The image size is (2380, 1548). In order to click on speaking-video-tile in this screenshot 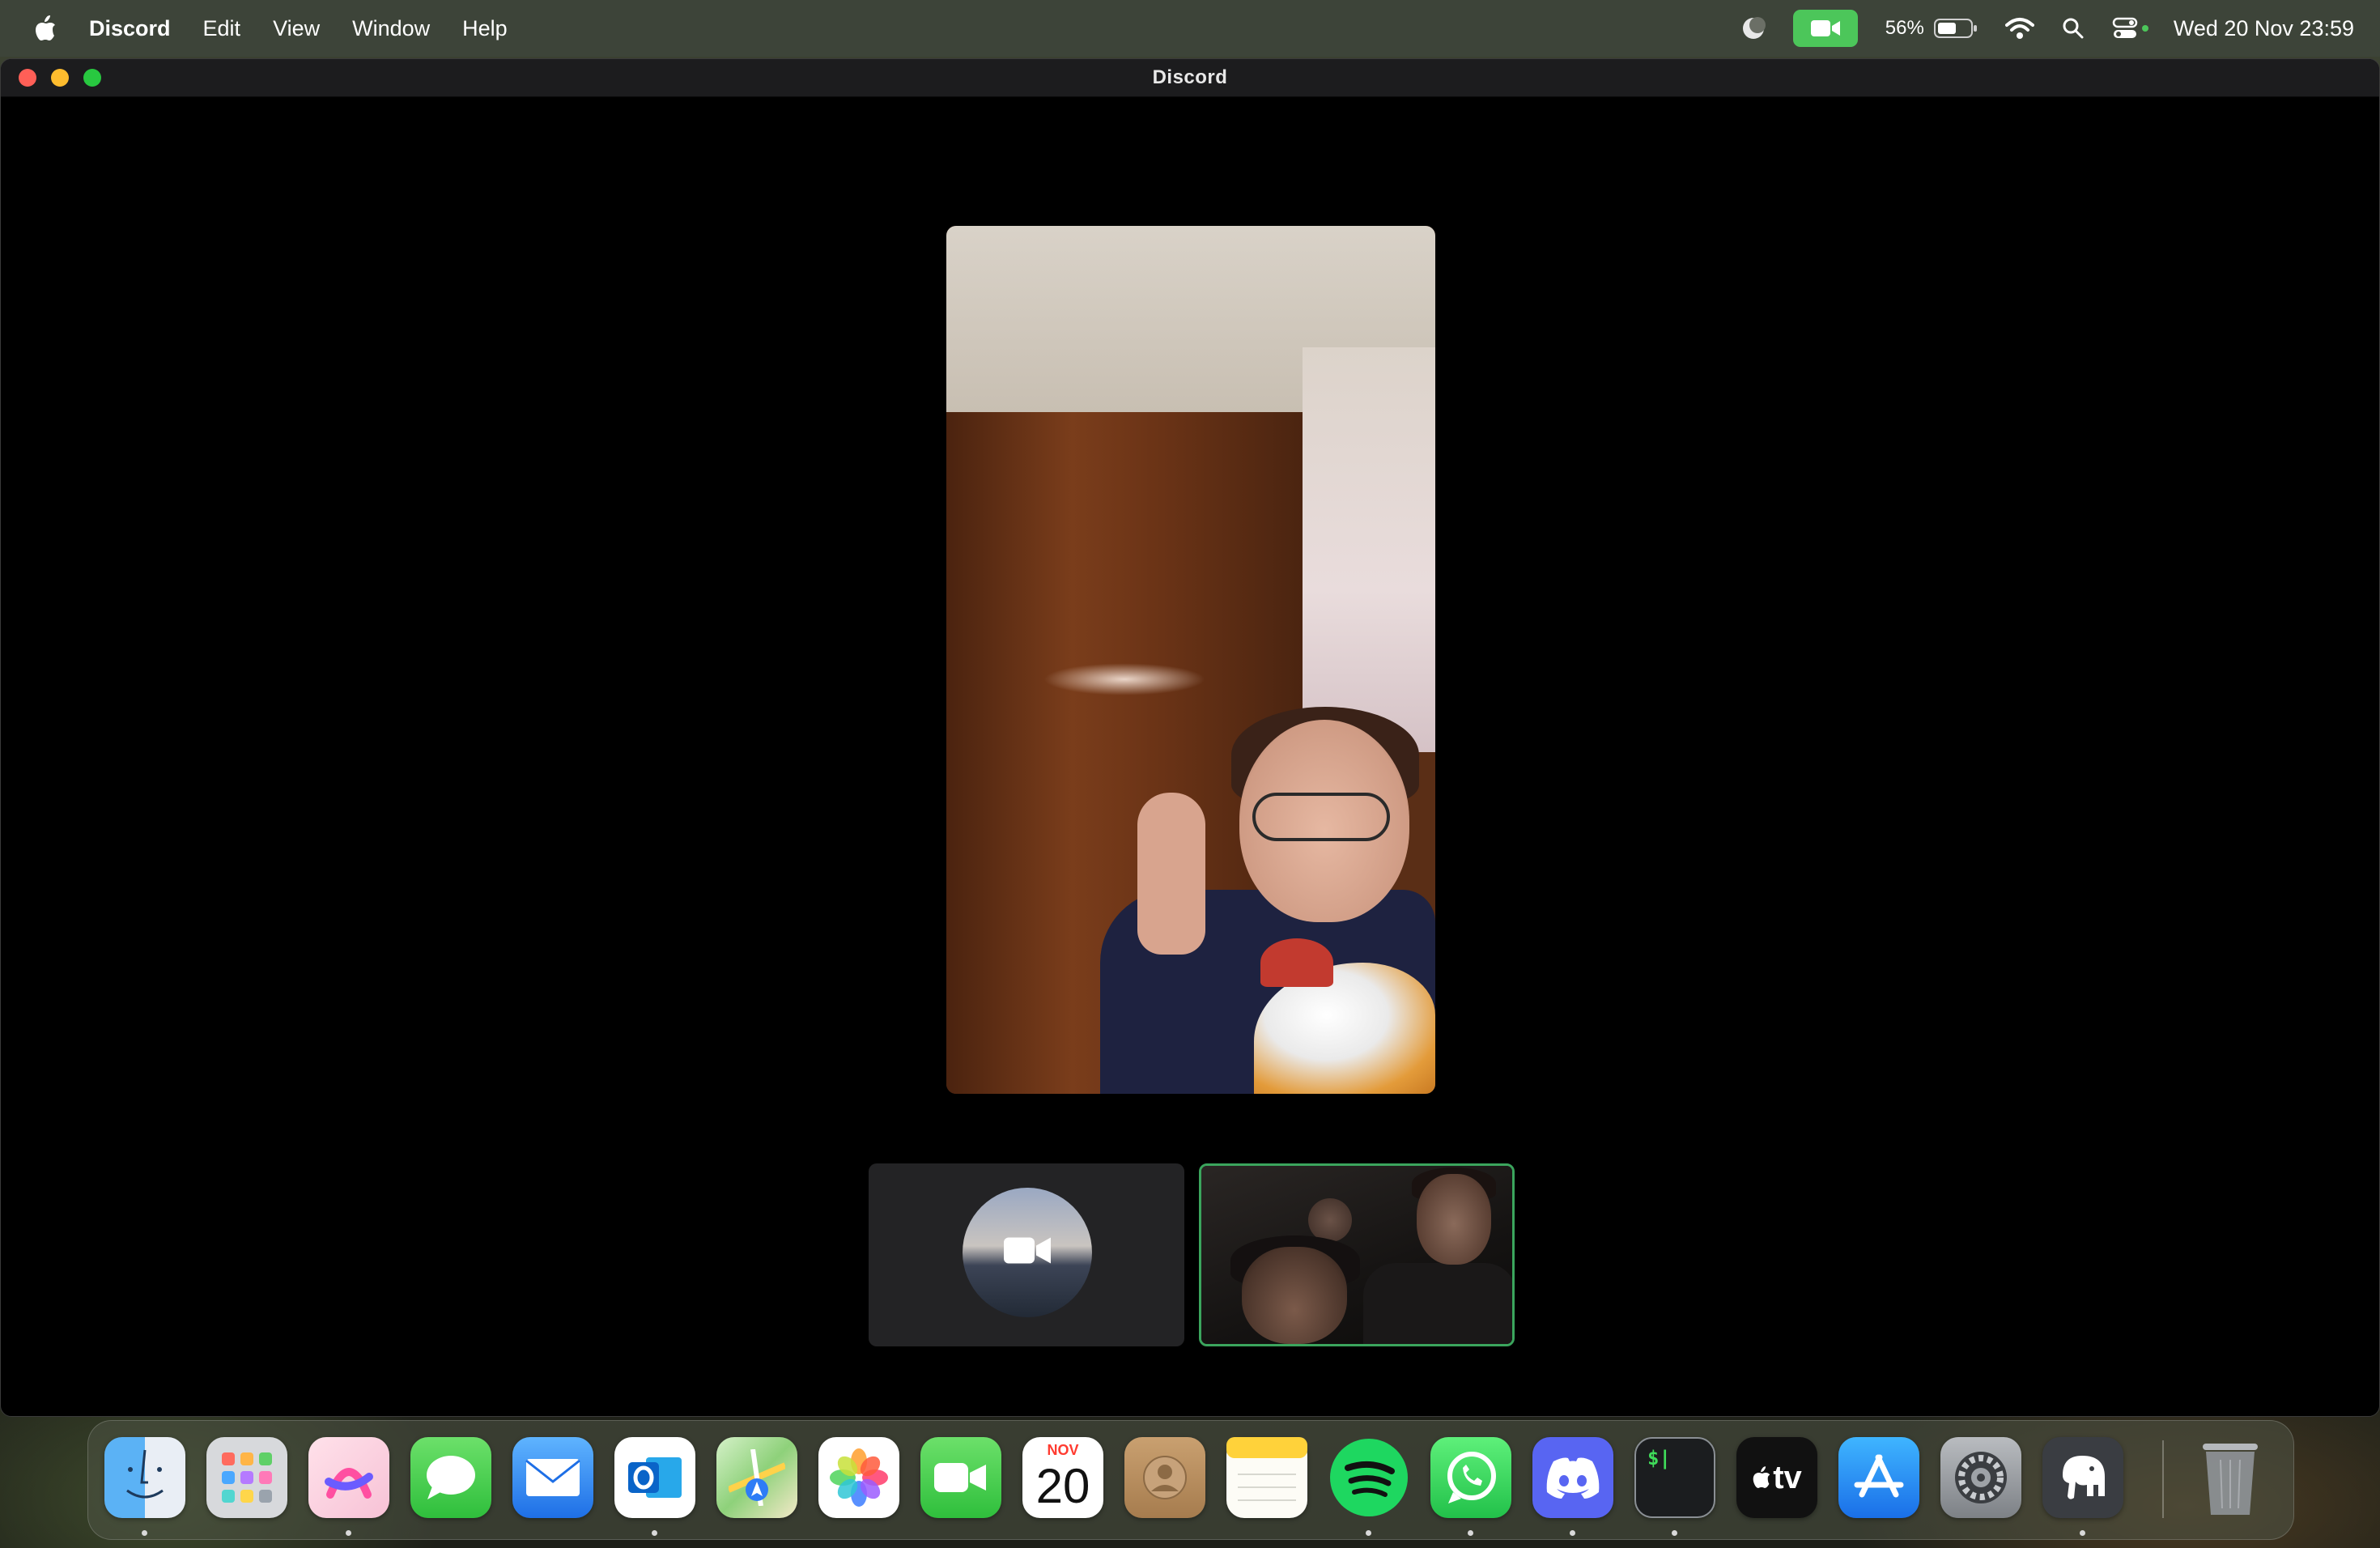, I will do `click(1357, 1255)`.